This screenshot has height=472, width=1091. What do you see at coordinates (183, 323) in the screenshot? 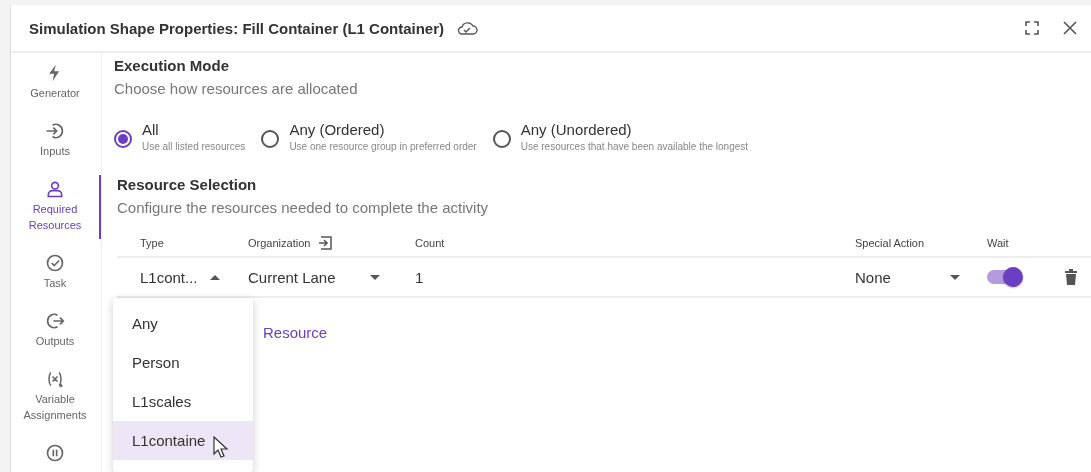
I see `menu-item: Any` at bounding box center [183, 323].